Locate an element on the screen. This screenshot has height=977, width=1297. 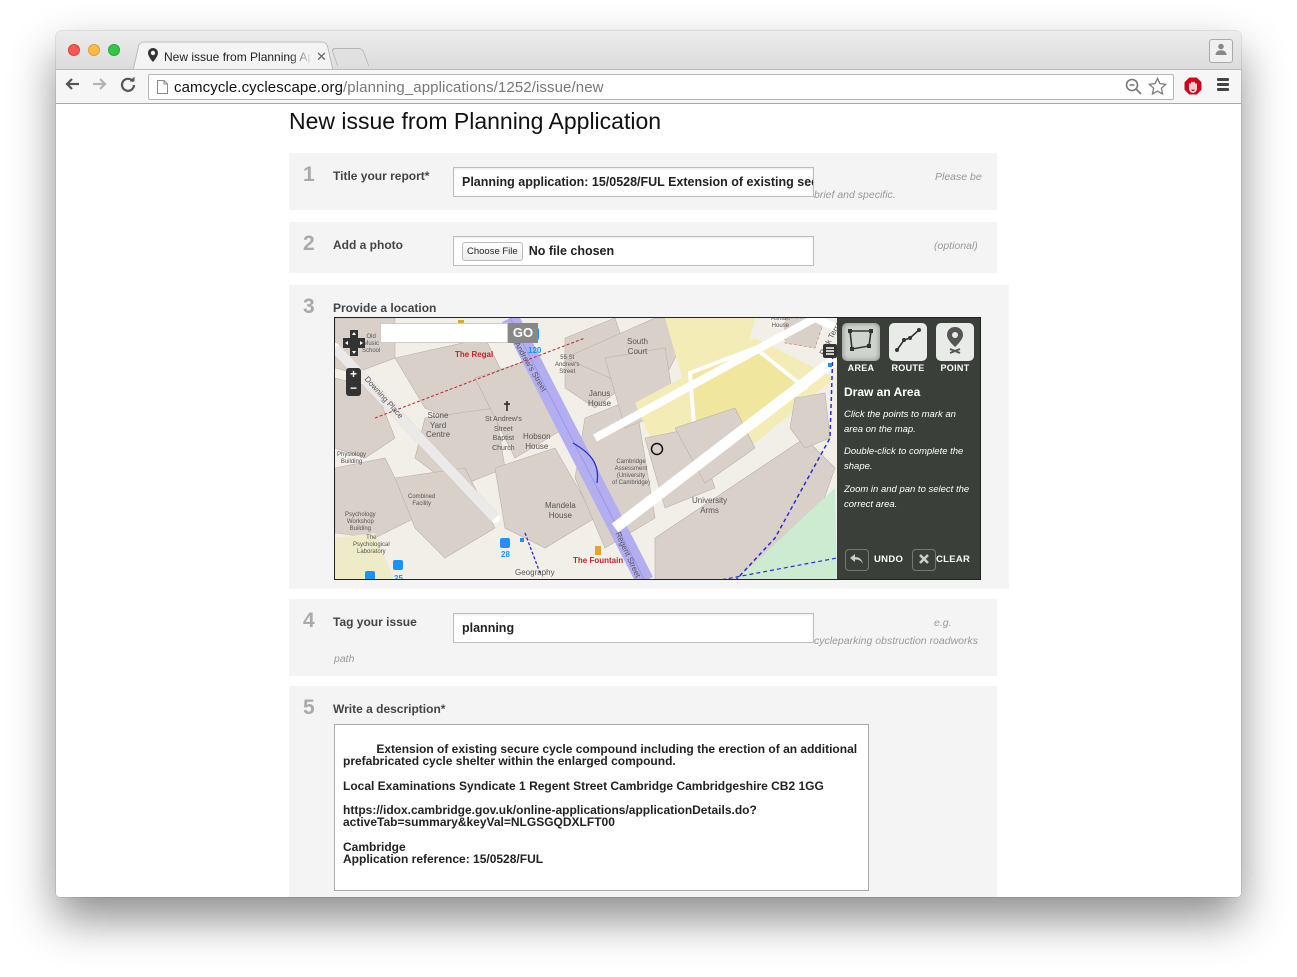
map-search-input is located at coordinates (444, 333).